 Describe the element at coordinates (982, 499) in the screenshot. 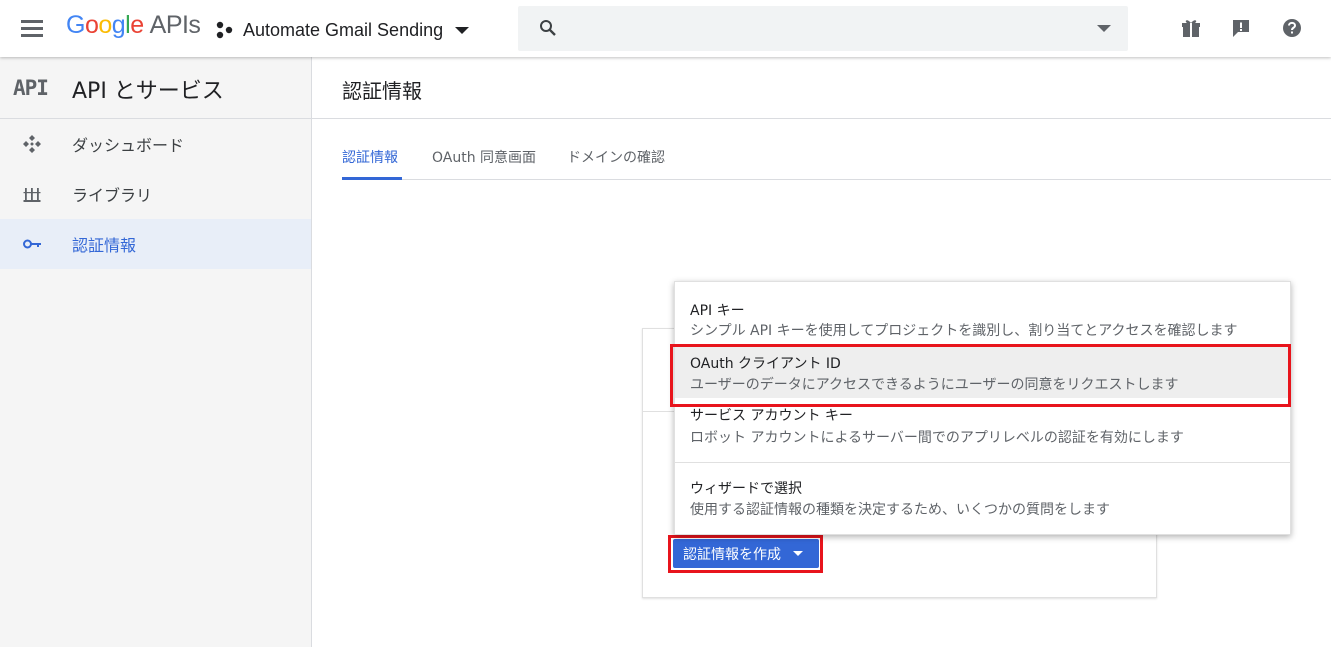

I see `menu-item-wizard: ウィザードで選択 使用する認証情報の種類を決定するため、いくつかの質問をします` at that location.